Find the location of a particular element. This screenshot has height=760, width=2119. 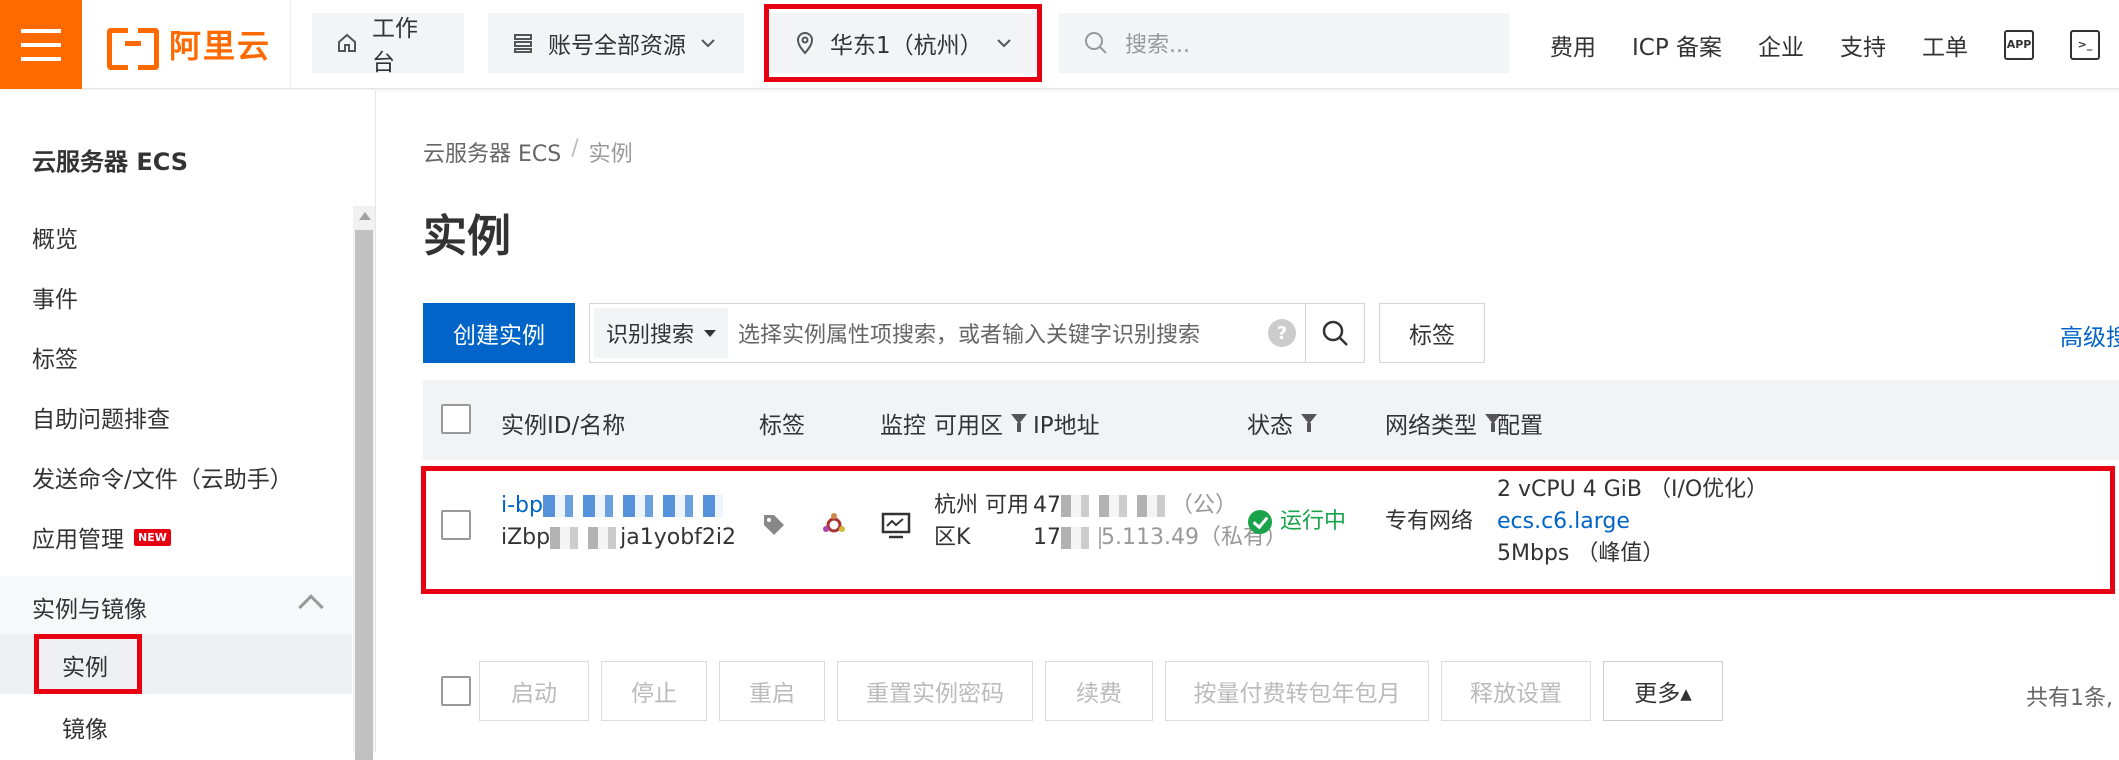

sidebar-item-label: 发送命令/文件（云助手） is located at coordinates (162, 480).